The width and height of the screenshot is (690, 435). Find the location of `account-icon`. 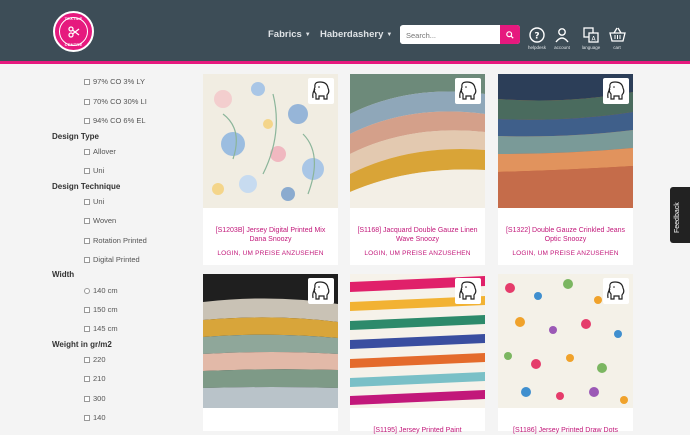

account-icon is located at coordinates (562, 35).